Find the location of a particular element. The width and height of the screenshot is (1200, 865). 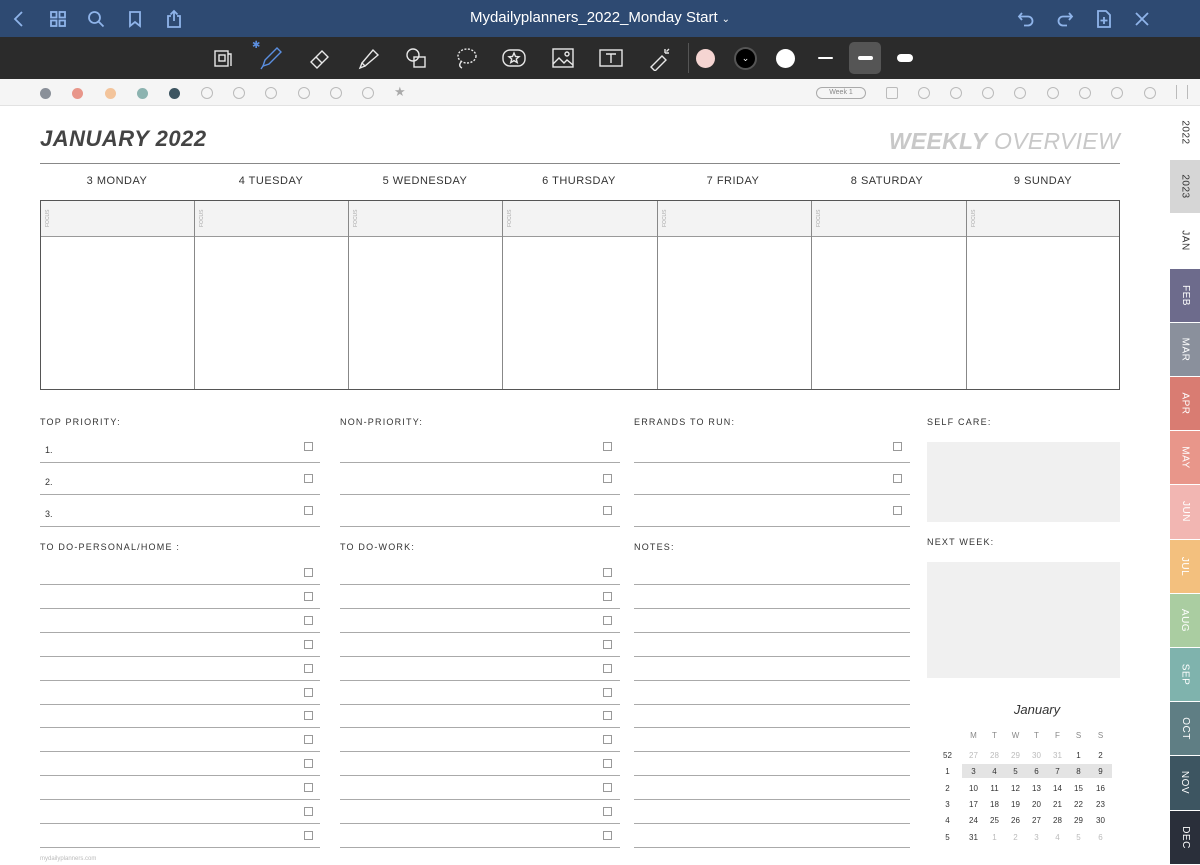

heart-icon is located at coordinates (892, 93).